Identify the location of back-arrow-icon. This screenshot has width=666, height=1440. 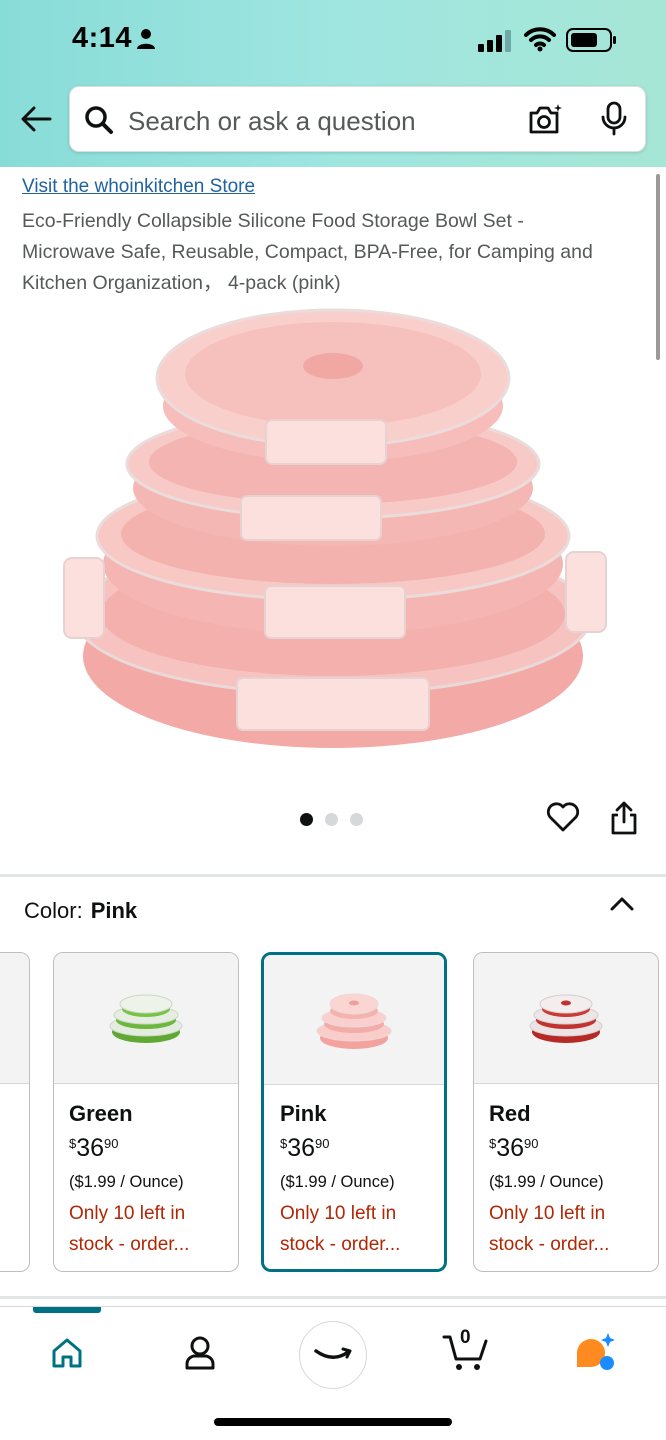
(36, 119).